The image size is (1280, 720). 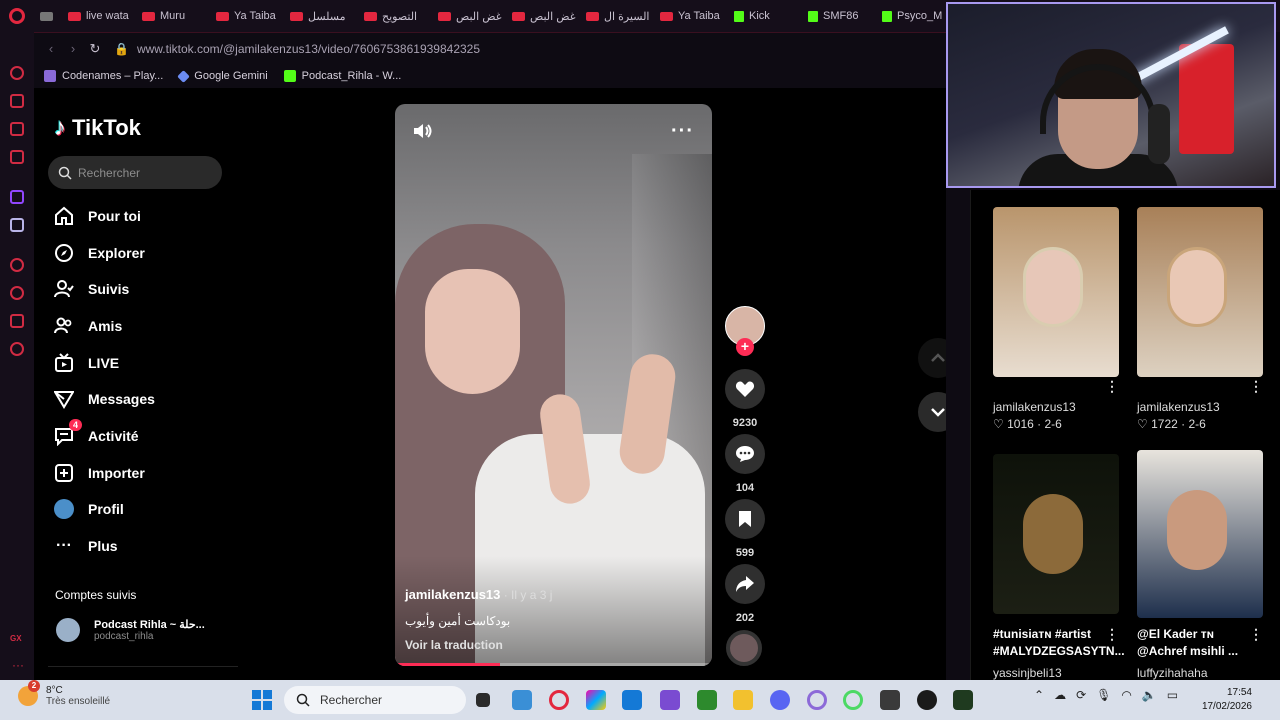 I want to click on player-icon, so click(x=17, y=265).